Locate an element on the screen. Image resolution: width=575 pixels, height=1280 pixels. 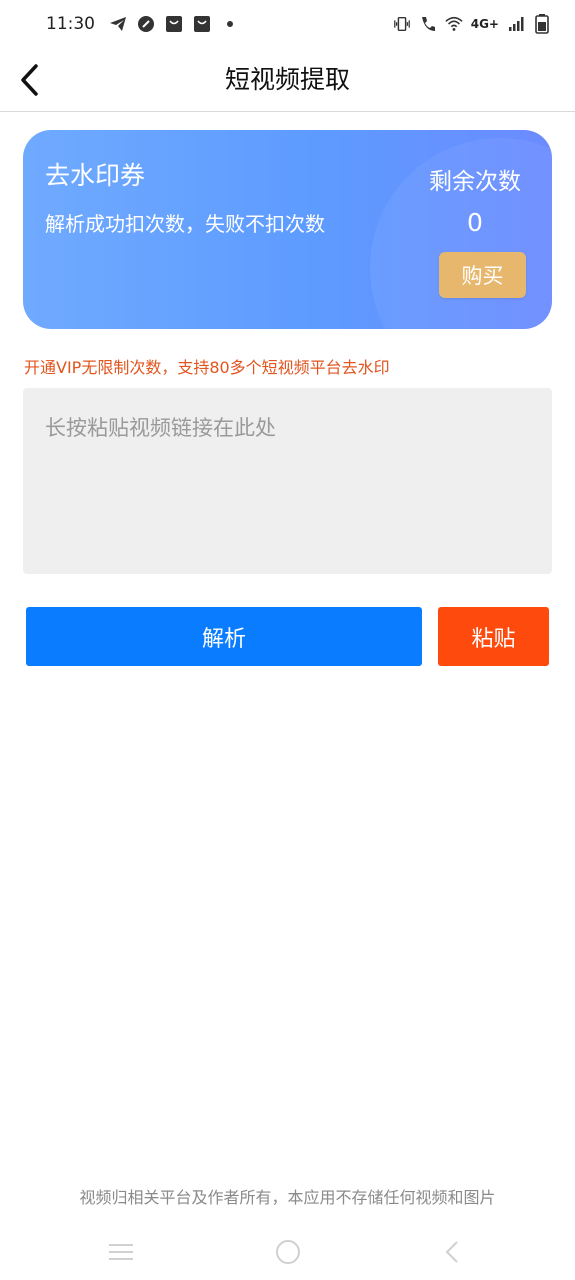
video-link-input is located at coordinates (287, 481).